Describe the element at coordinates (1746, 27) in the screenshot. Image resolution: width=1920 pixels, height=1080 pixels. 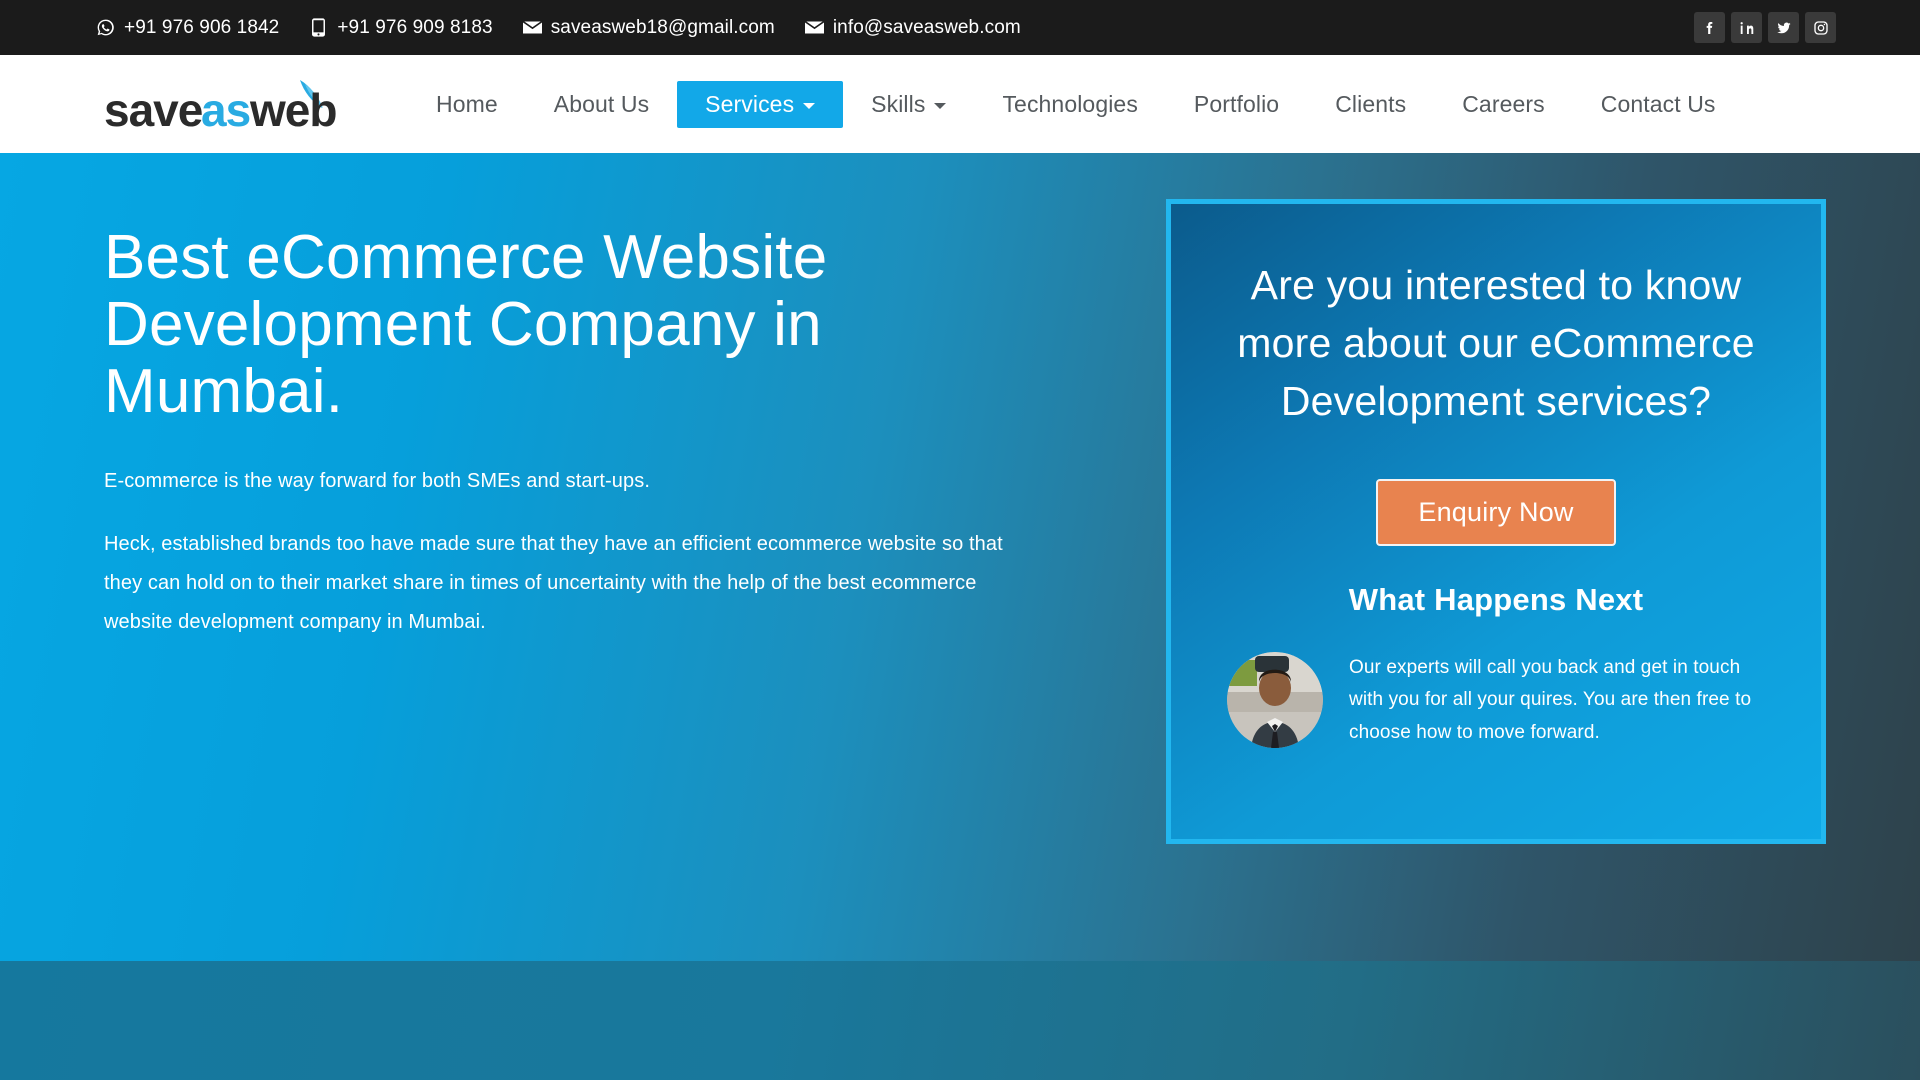
I see `linkedin-icon` at that location.